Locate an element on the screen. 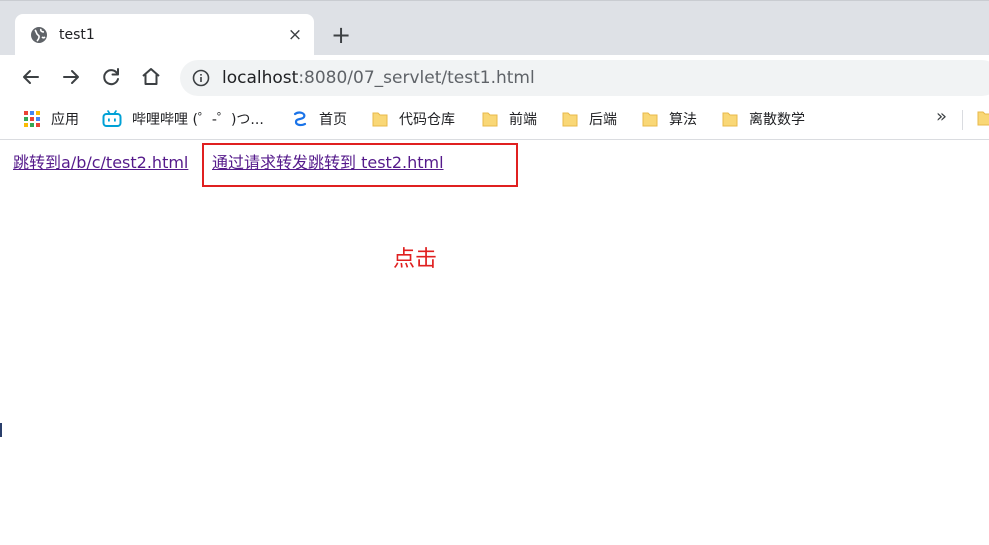 The height and width of the screenshot is (545, 989). bookmark-home-page: 首页 is located at coordinates (319, 119).